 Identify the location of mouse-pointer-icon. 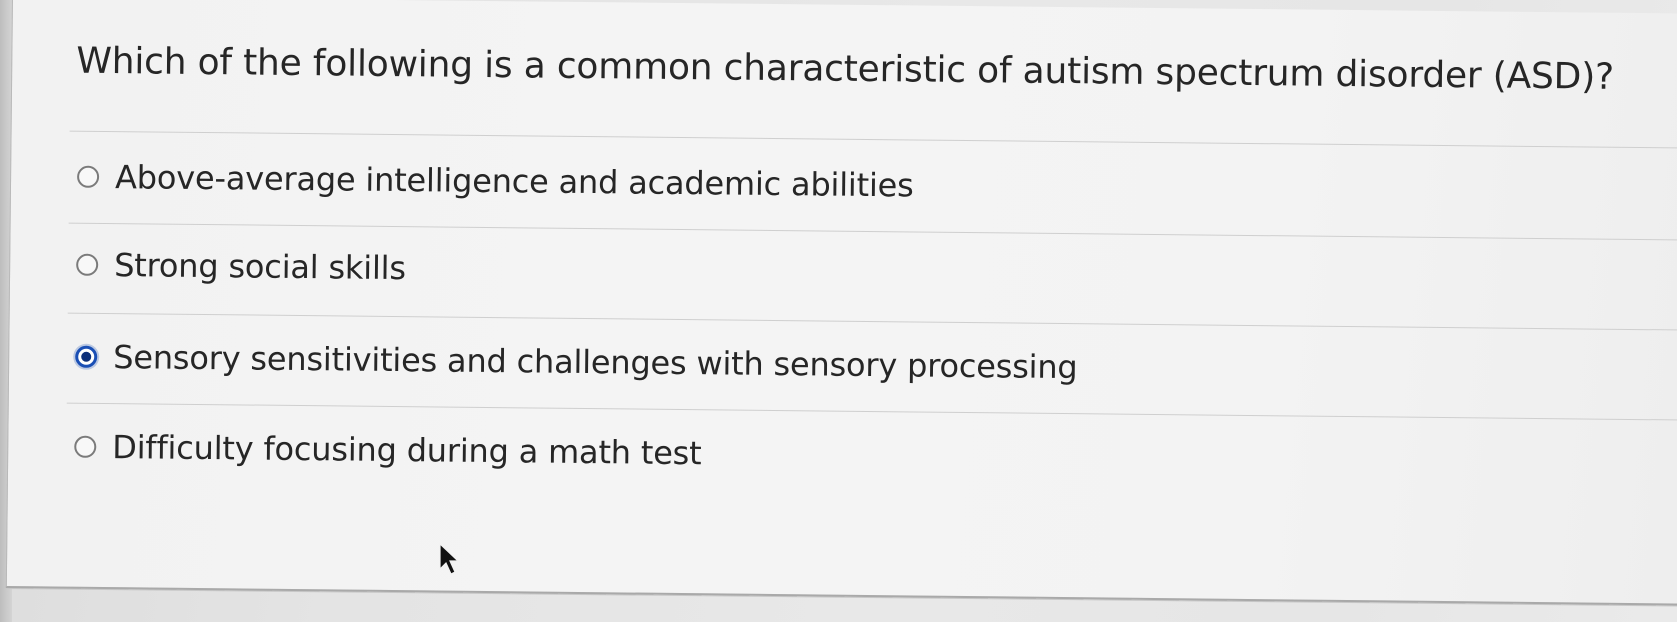
(449, 558).